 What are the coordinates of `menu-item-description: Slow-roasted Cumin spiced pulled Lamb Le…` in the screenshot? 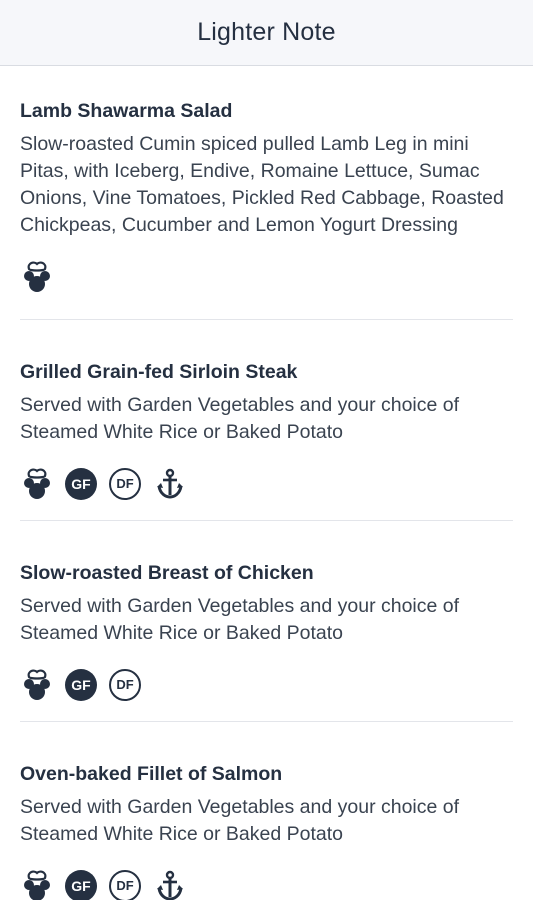 It's located at (262, 184).